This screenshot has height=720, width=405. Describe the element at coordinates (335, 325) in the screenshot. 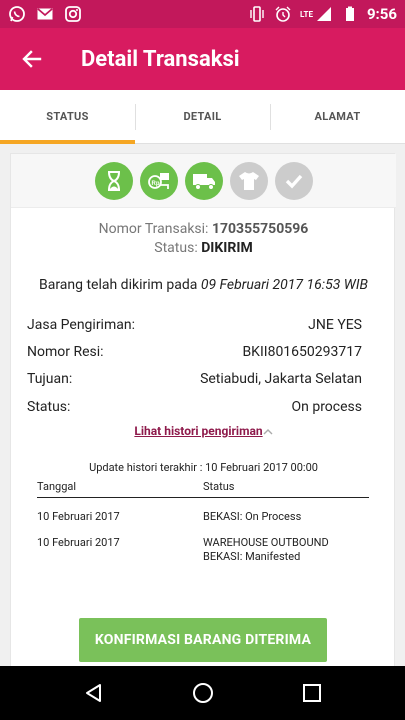

I see `detail-value: JNE YES` at that location.